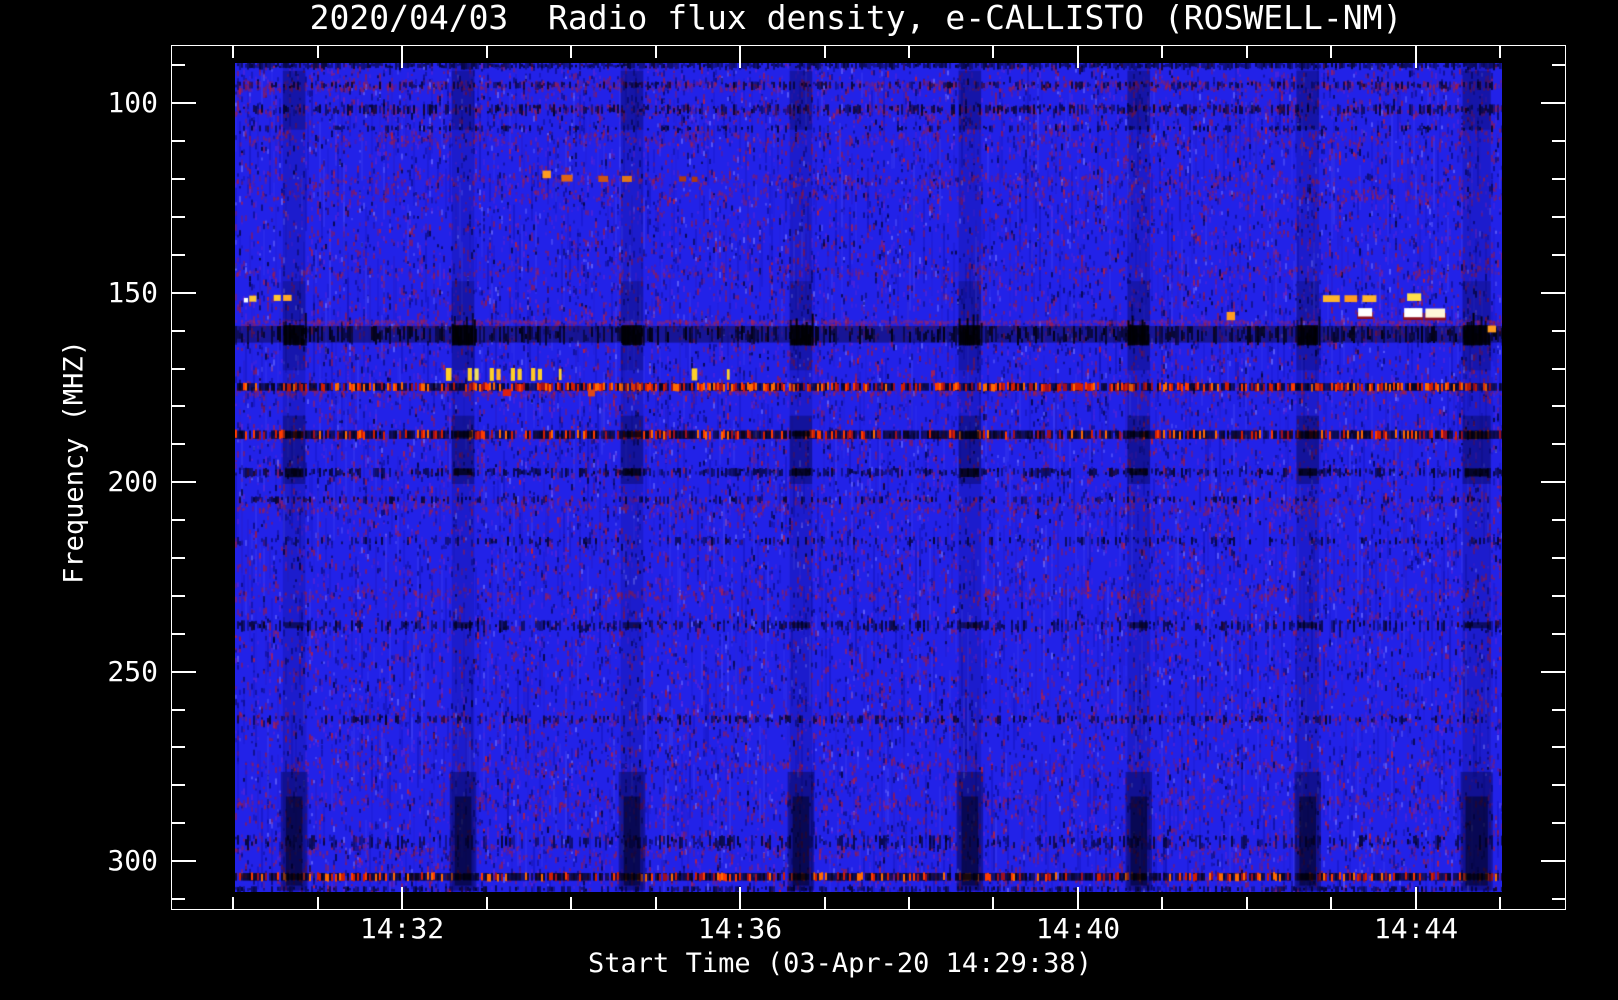 This screenshot has height=1000, width=1618. Describe the element at coordinates (74, 462) in the screenshot. I see `y-axis-label: Frequency (MHZ)` at that location.